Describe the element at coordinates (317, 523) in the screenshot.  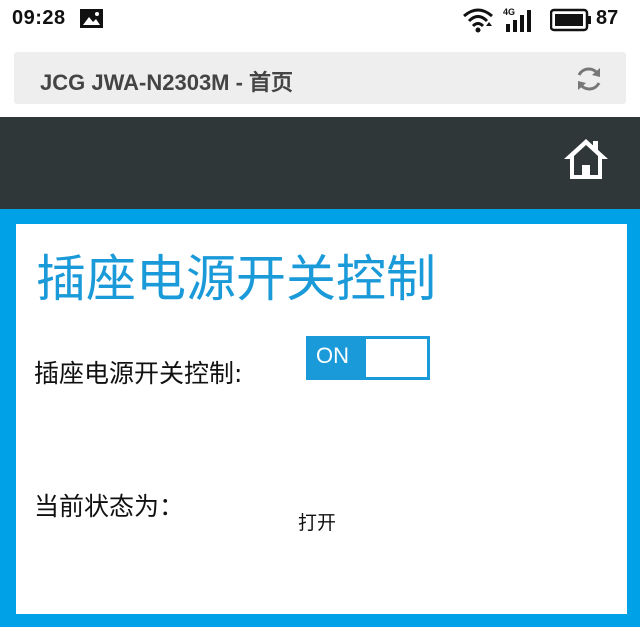
I see `current-state-value: 打开` at that location.